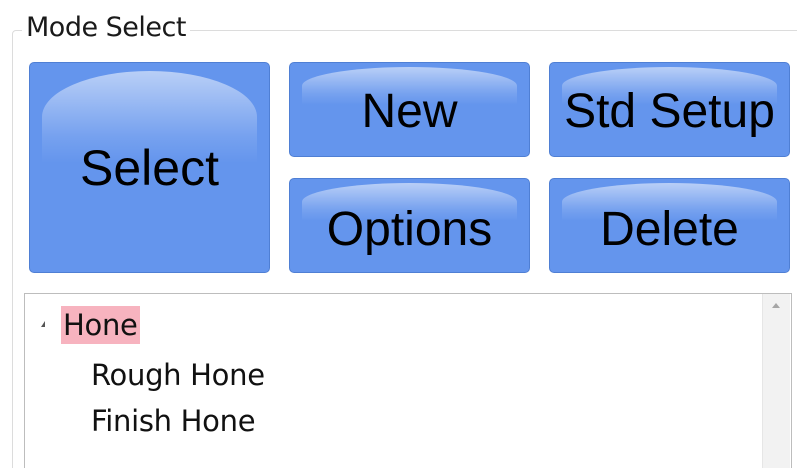 The height and width of the screenshot is (468, 797). I want to click on select-button-label: Select, so click(149, 167).